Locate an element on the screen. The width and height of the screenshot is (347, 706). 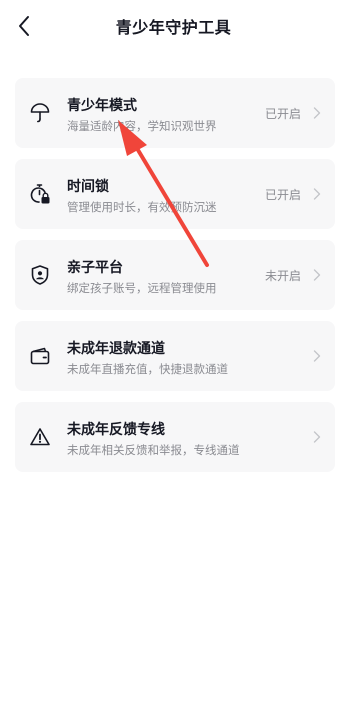
card-description: 绑定孩子账号，远程管理使用 is located at coordinates (142, 288).